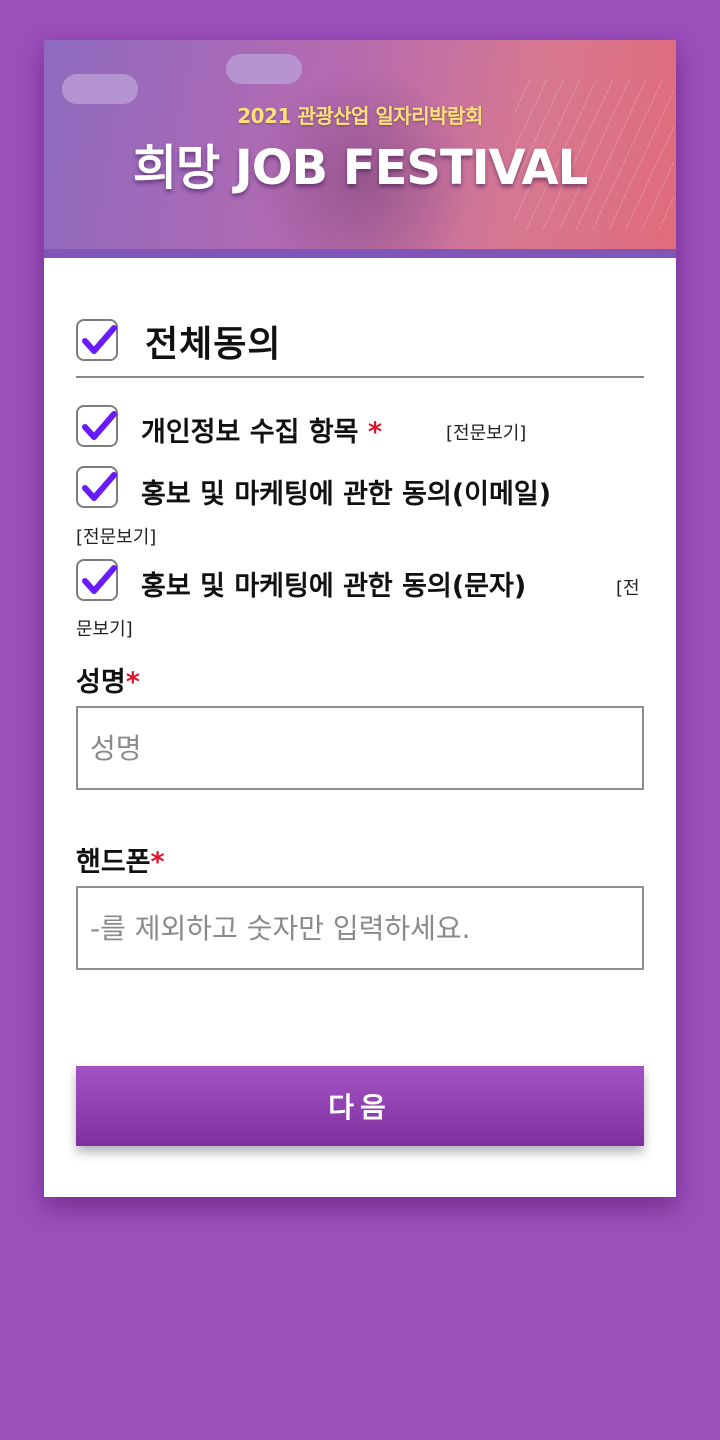 This screenshot has height=1440, width=720. I want to click on festival-banner: 2021 관광산업 일자리박람회 희망 JOB FESTIVAL, so click(360, 149).